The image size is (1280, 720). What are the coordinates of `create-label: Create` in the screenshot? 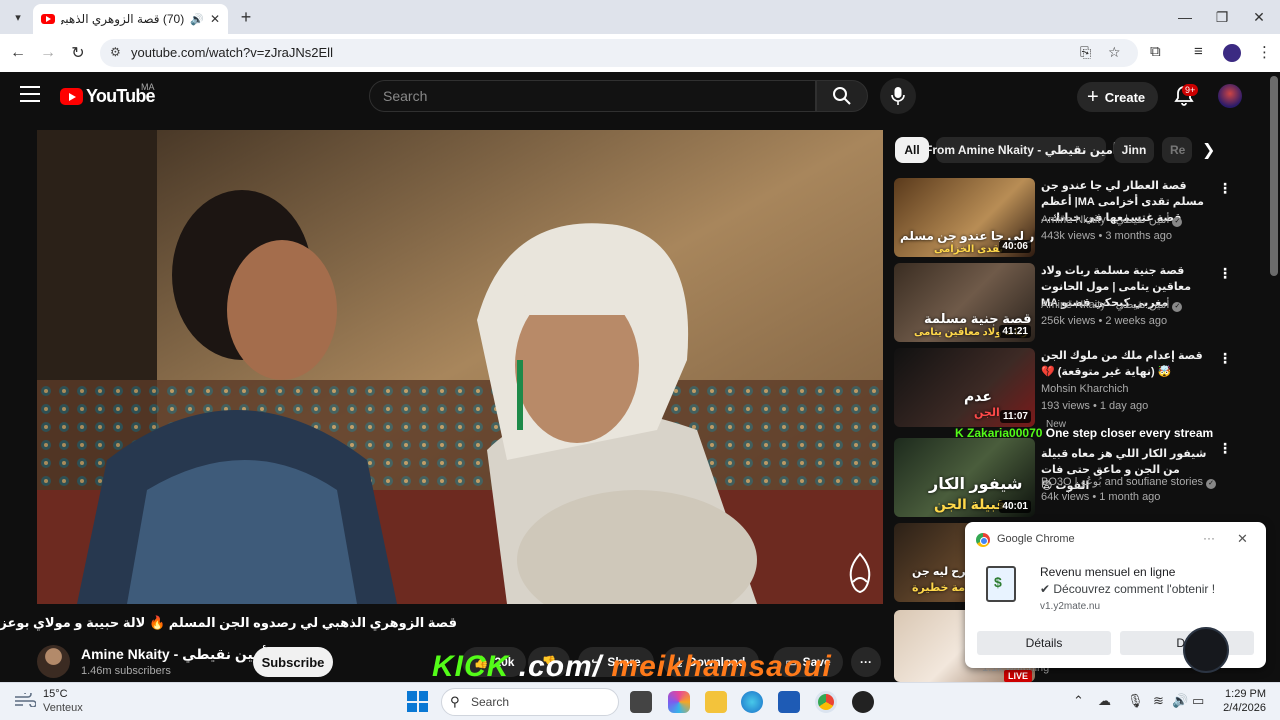 It's located at (1125, 97).